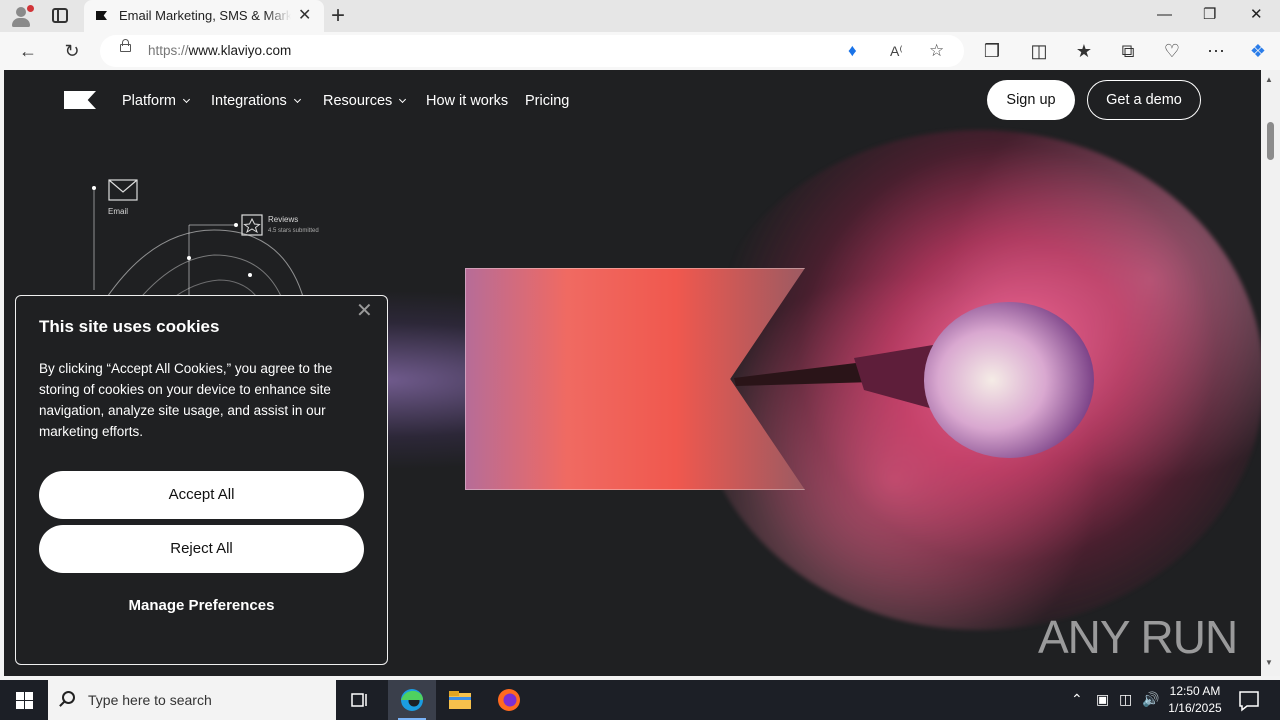 Image resolution: width=1280 pixels, height=720 pixels. What do you see at coordinates (129, 326) in the screenshot?
I see `cookie-title: This site uses cookies` at bounding box center [129, 326].